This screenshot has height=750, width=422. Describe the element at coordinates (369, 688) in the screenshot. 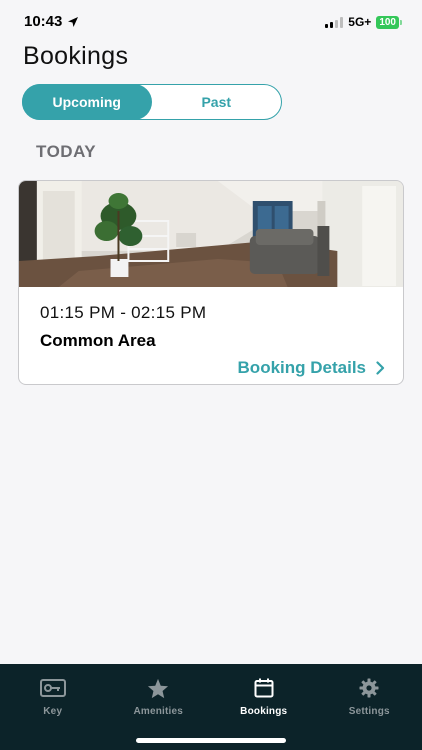

I see `gear-icon` at that location.